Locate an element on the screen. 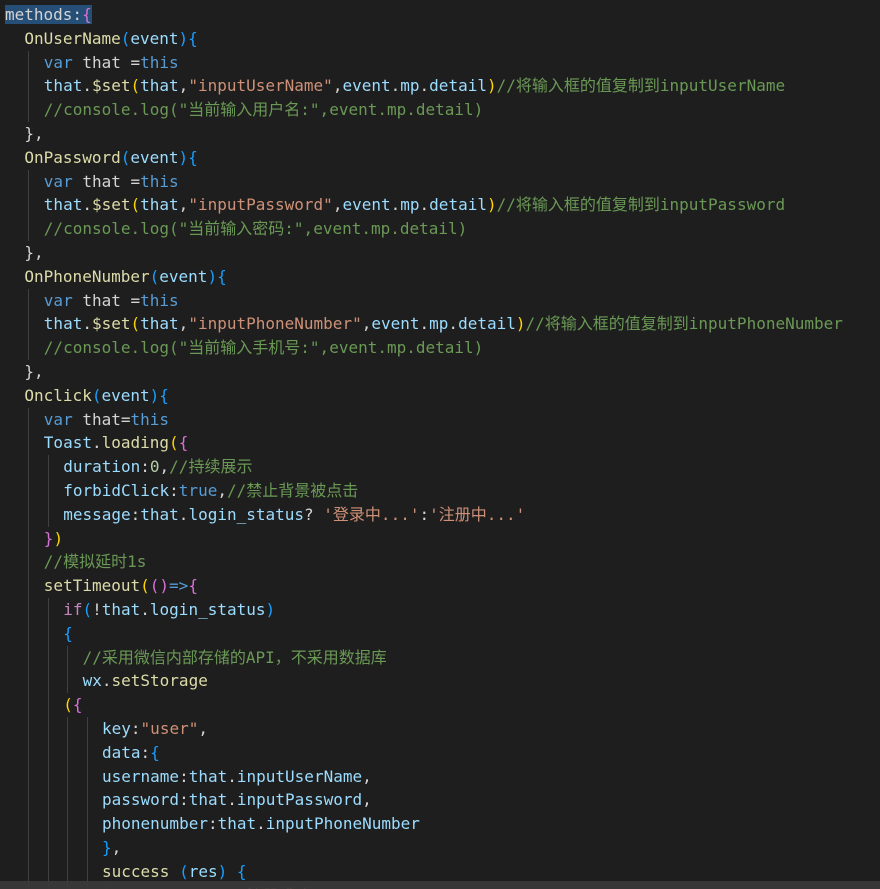 Image resolution: width=880 pixels, height=889 pixels. code-line: OnPassword(event){ is located at coordinates (110, 158).